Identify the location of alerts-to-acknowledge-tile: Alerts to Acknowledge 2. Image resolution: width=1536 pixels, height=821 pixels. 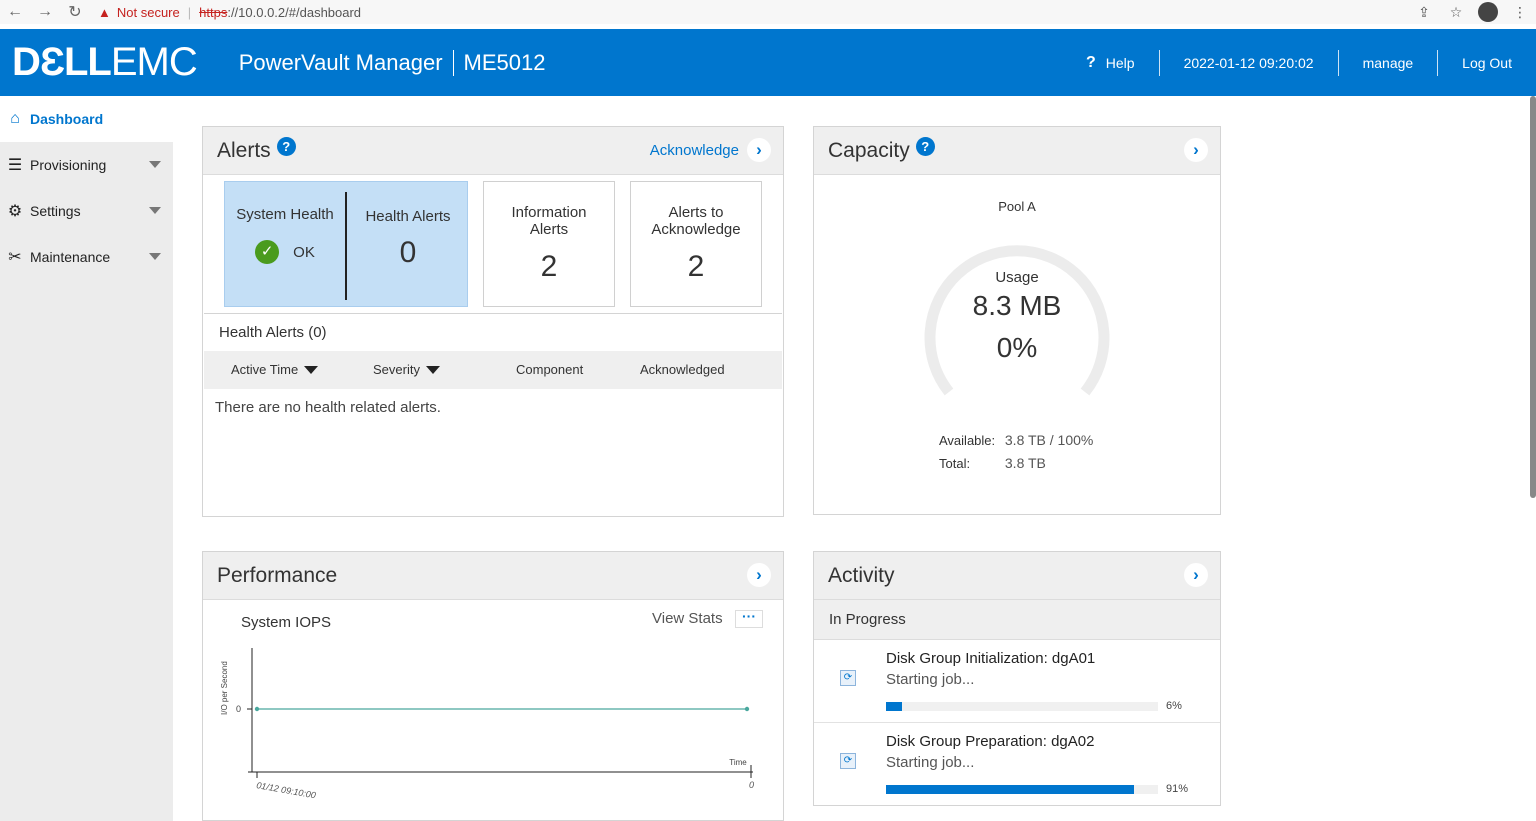
(696, 244).